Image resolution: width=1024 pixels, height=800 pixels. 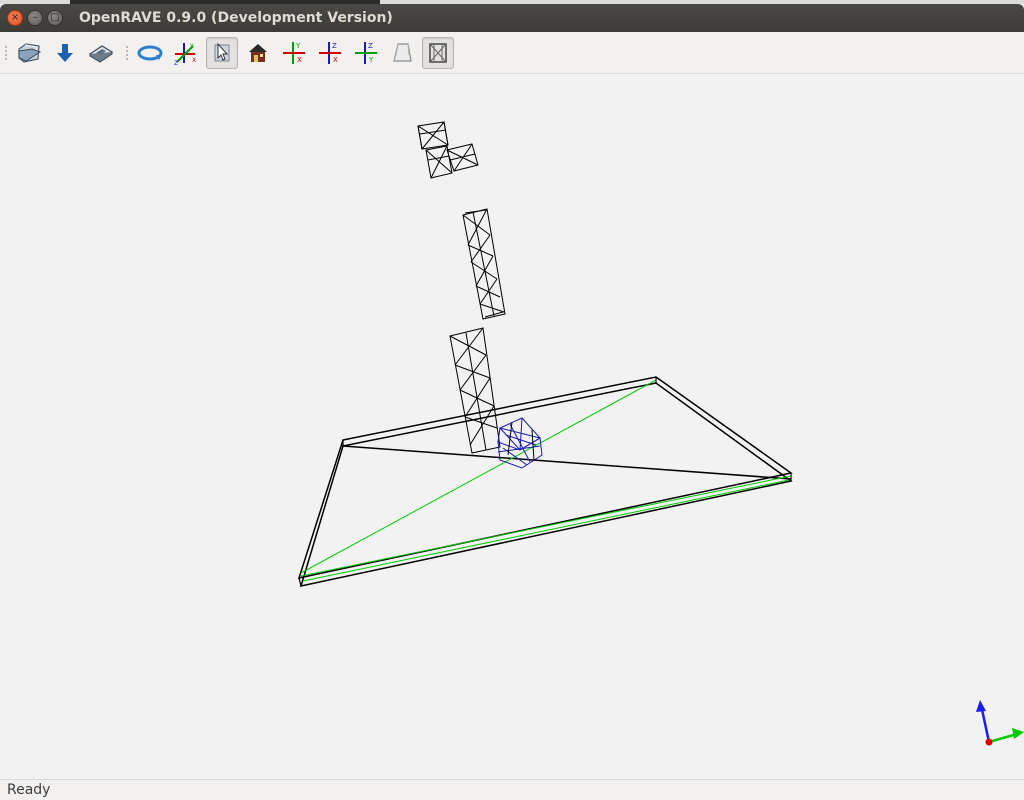 What do you see at coordinates (981, 706) in the screenshot?
I see `z-axis-arrow` at bounding box center [981, 706].